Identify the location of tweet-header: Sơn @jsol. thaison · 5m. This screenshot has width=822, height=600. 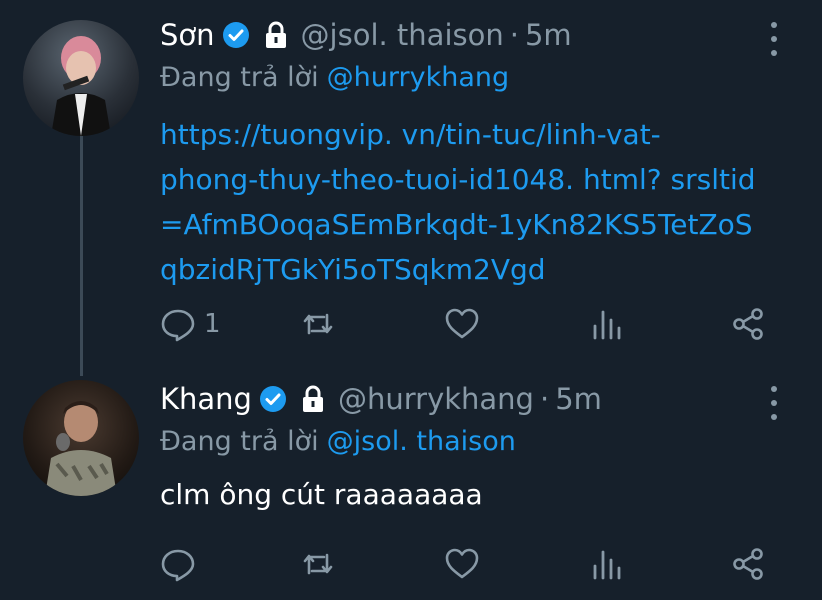
(366, 35).